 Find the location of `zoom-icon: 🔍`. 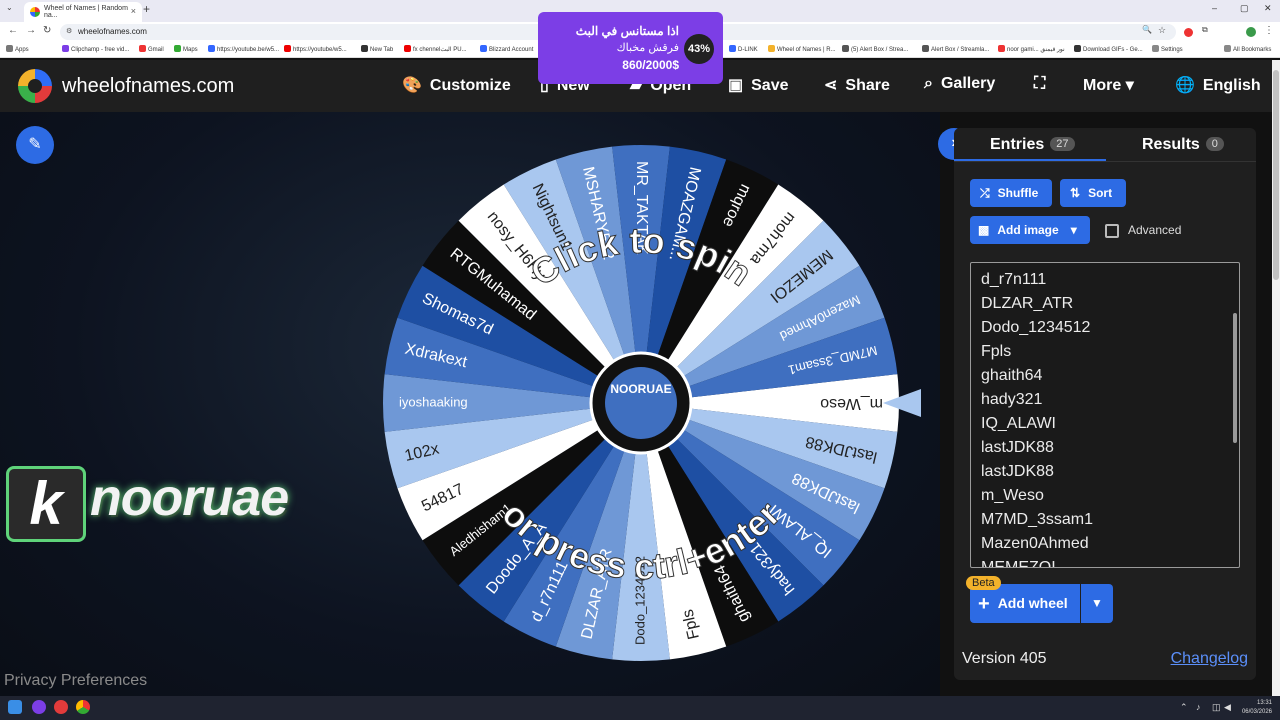

zoom-icon: 🔍 is located at coordinates (1147, 29).